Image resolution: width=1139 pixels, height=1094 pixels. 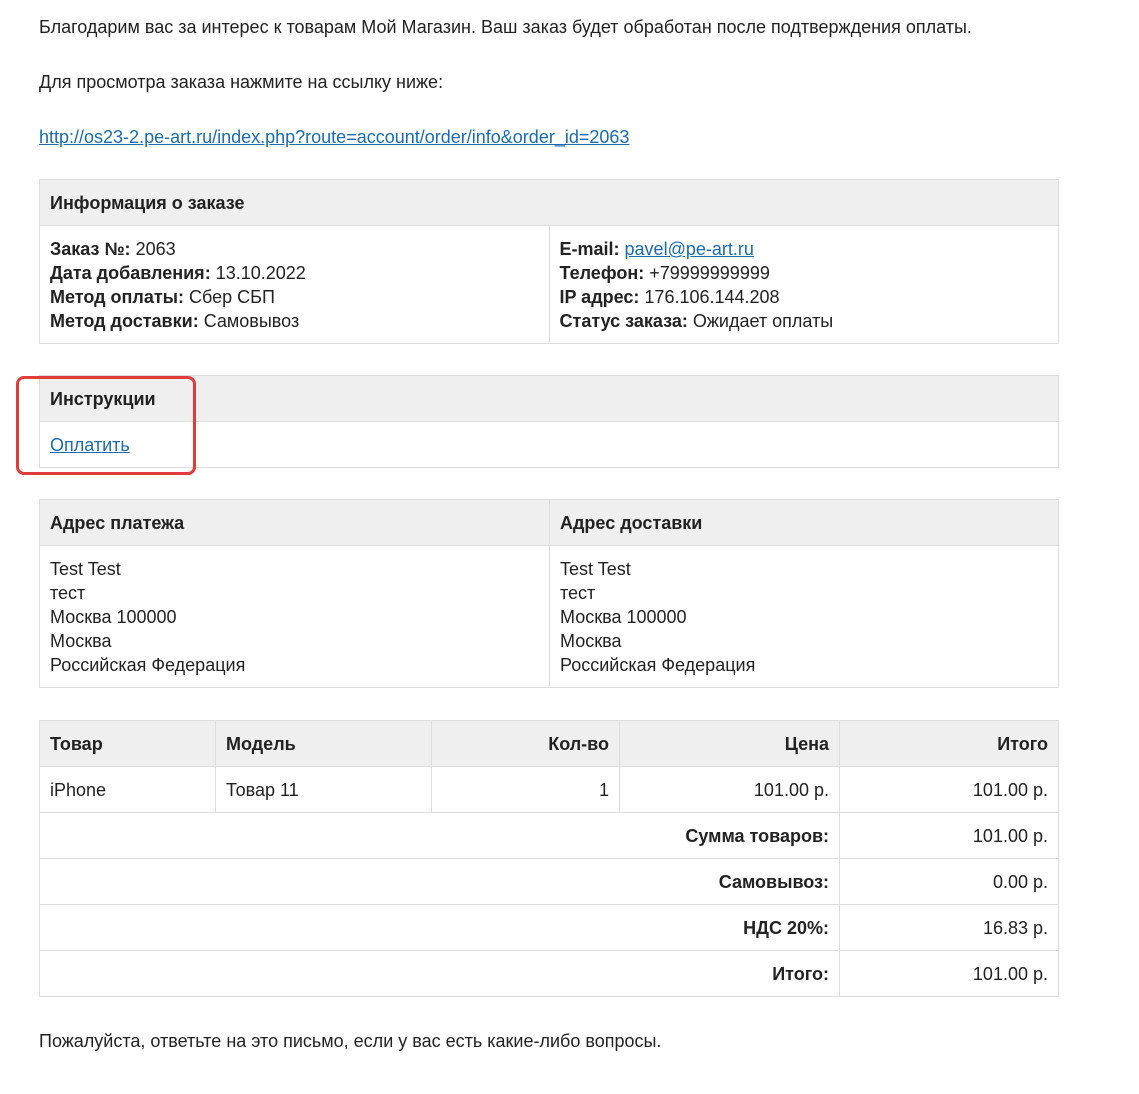 I want to click on status-label: Статус заказа:, so click(x=623, y=321).